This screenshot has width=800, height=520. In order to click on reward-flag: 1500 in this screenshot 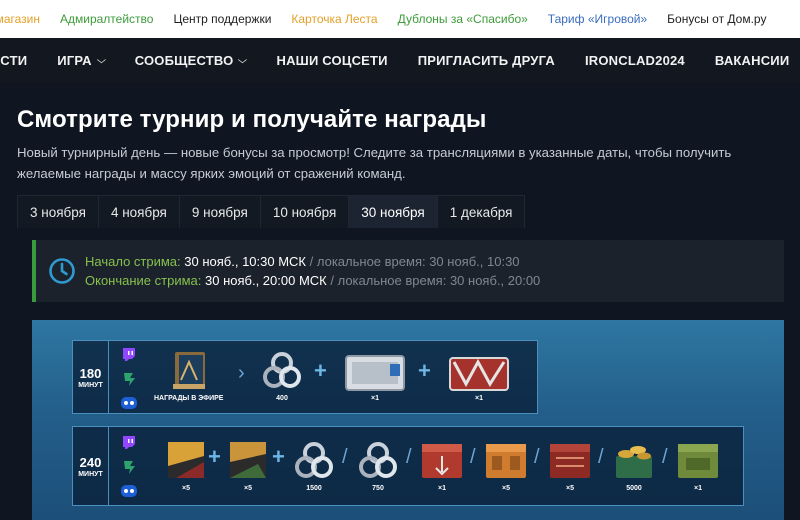, I will do `click(314, 466)`.